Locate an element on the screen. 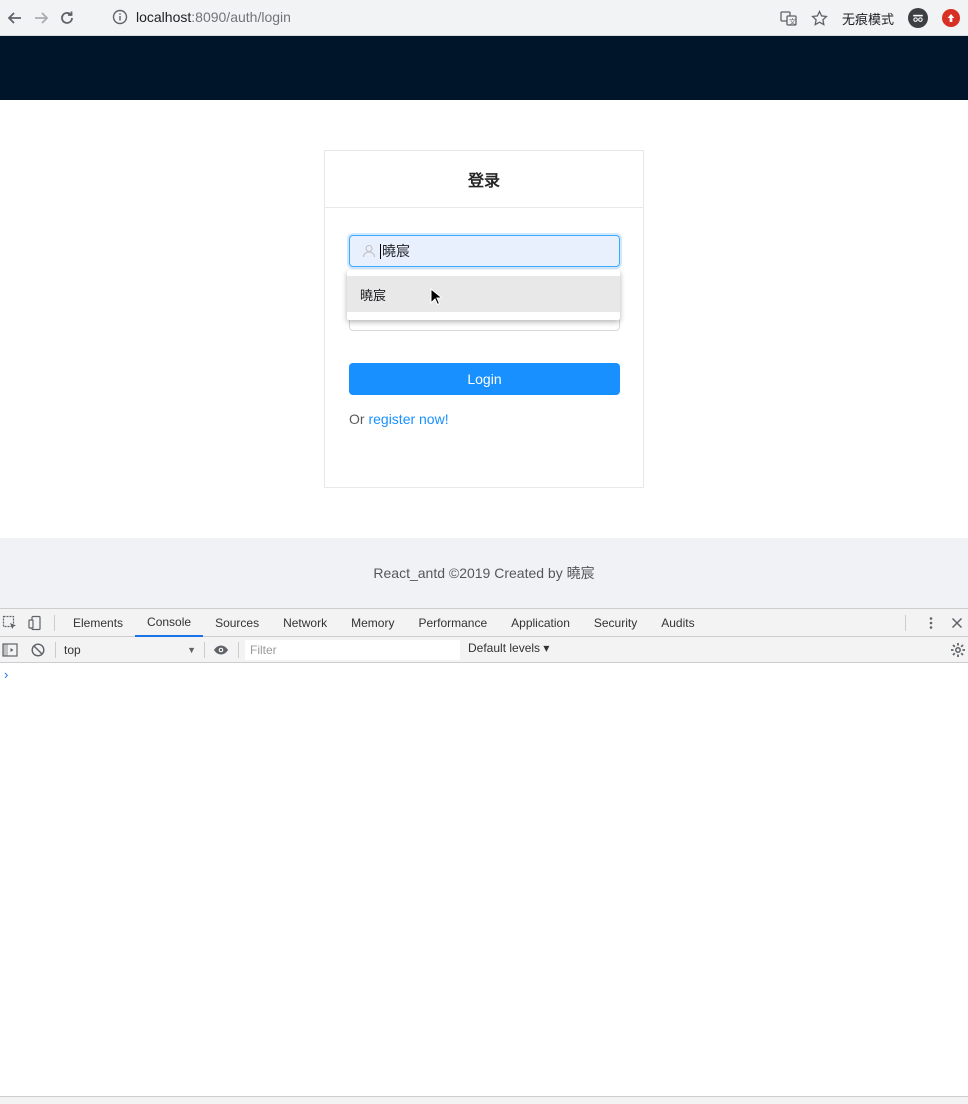  arrow-left-icon is located at coordinates (14, 17).